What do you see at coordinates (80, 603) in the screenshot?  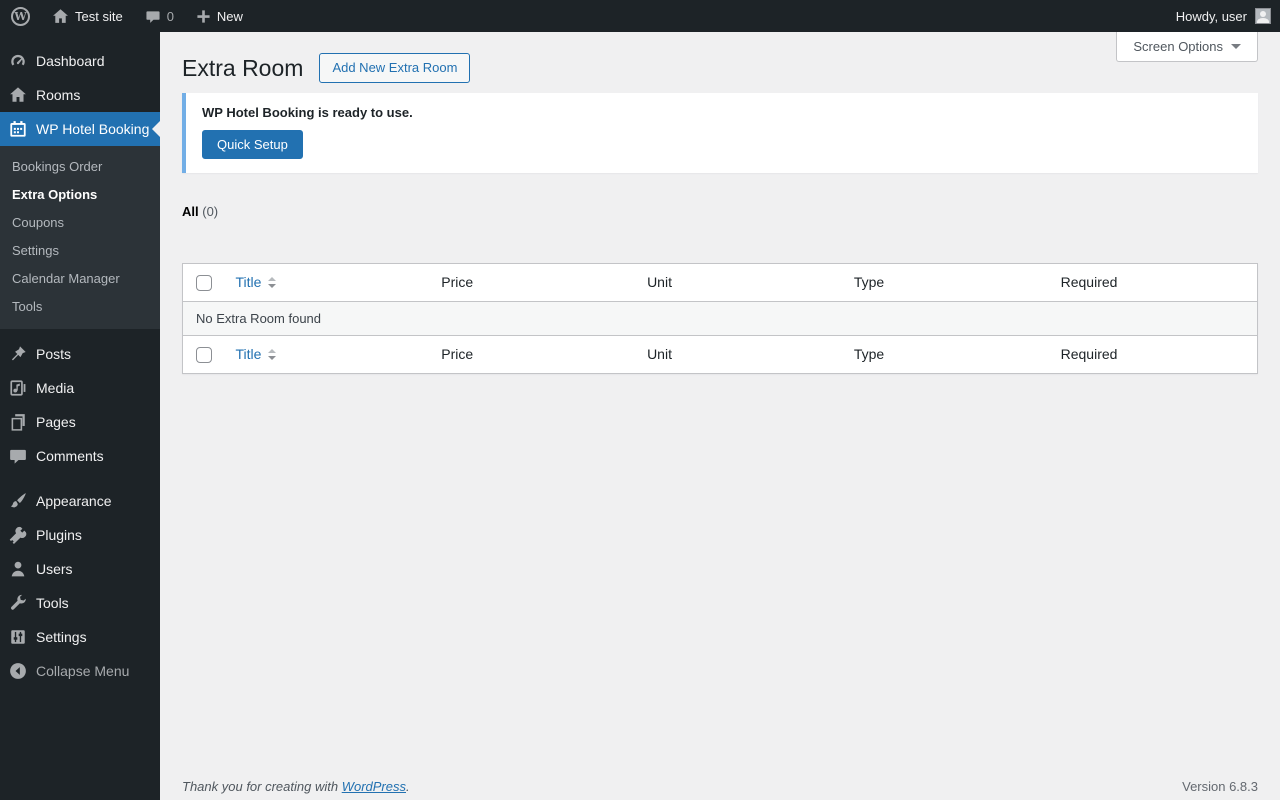 I see `sidebar-item-tools: Tools` at bounding box center [80, 603].